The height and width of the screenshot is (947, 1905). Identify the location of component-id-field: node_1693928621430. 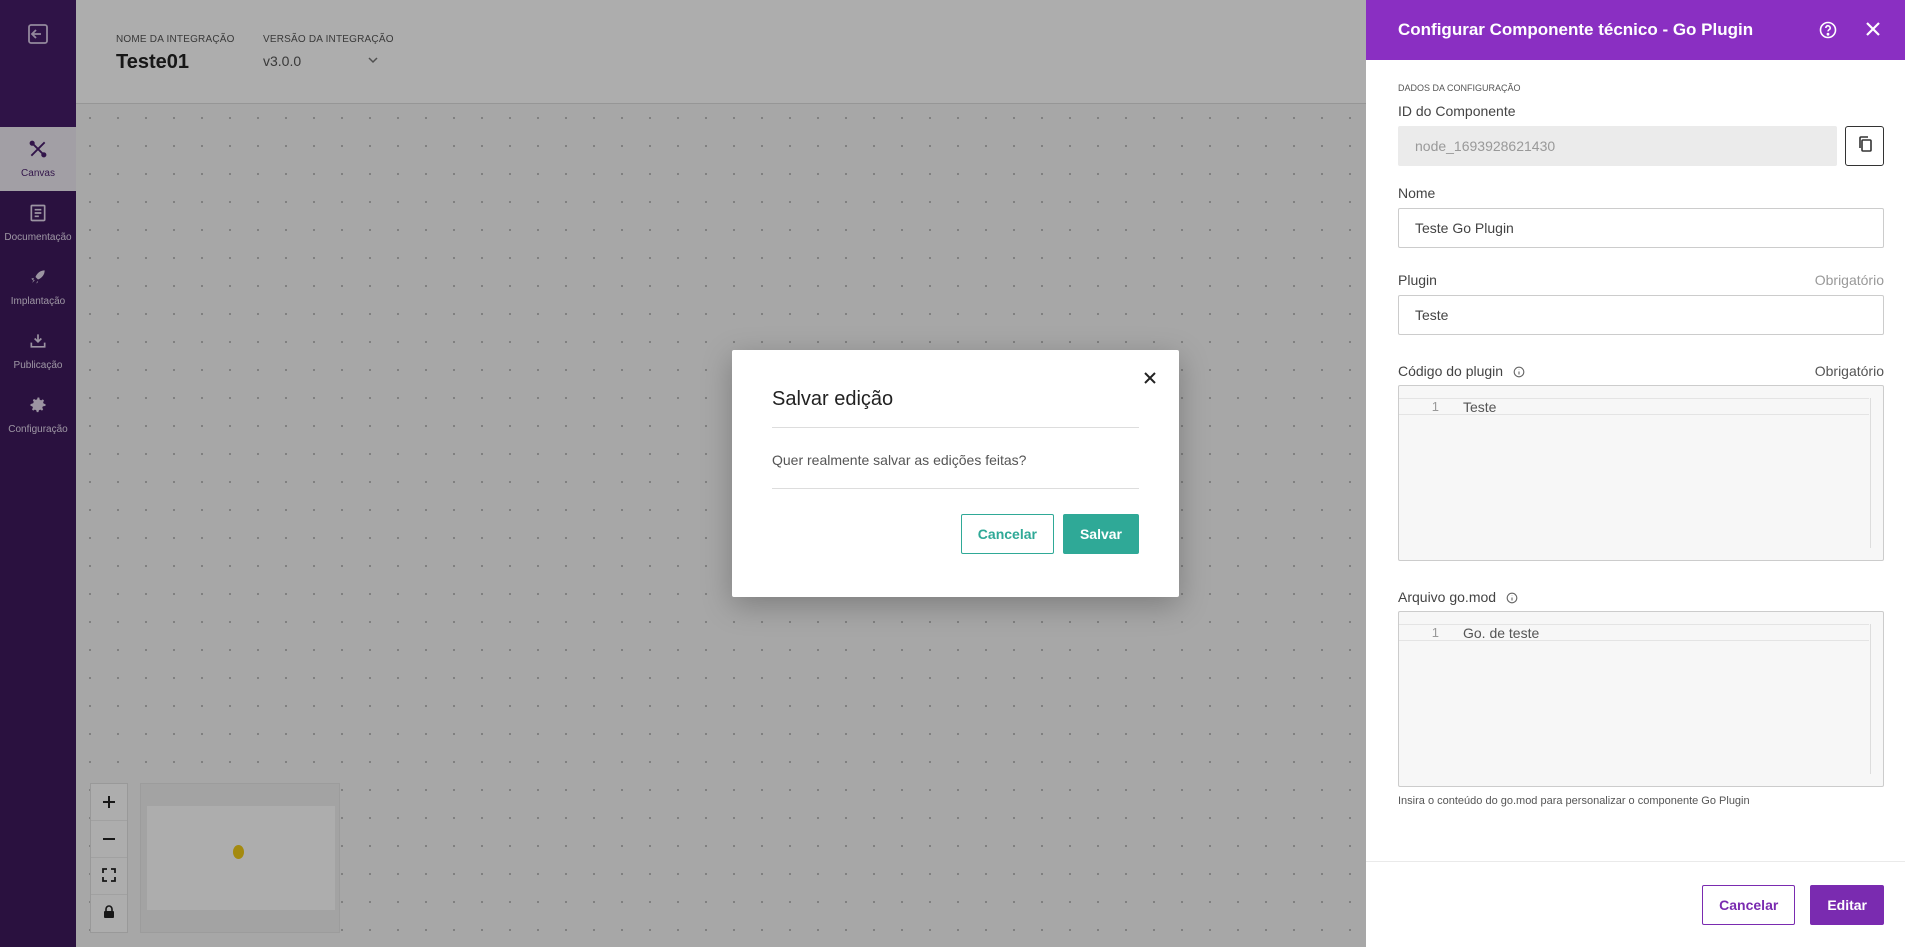
(1617, 146).